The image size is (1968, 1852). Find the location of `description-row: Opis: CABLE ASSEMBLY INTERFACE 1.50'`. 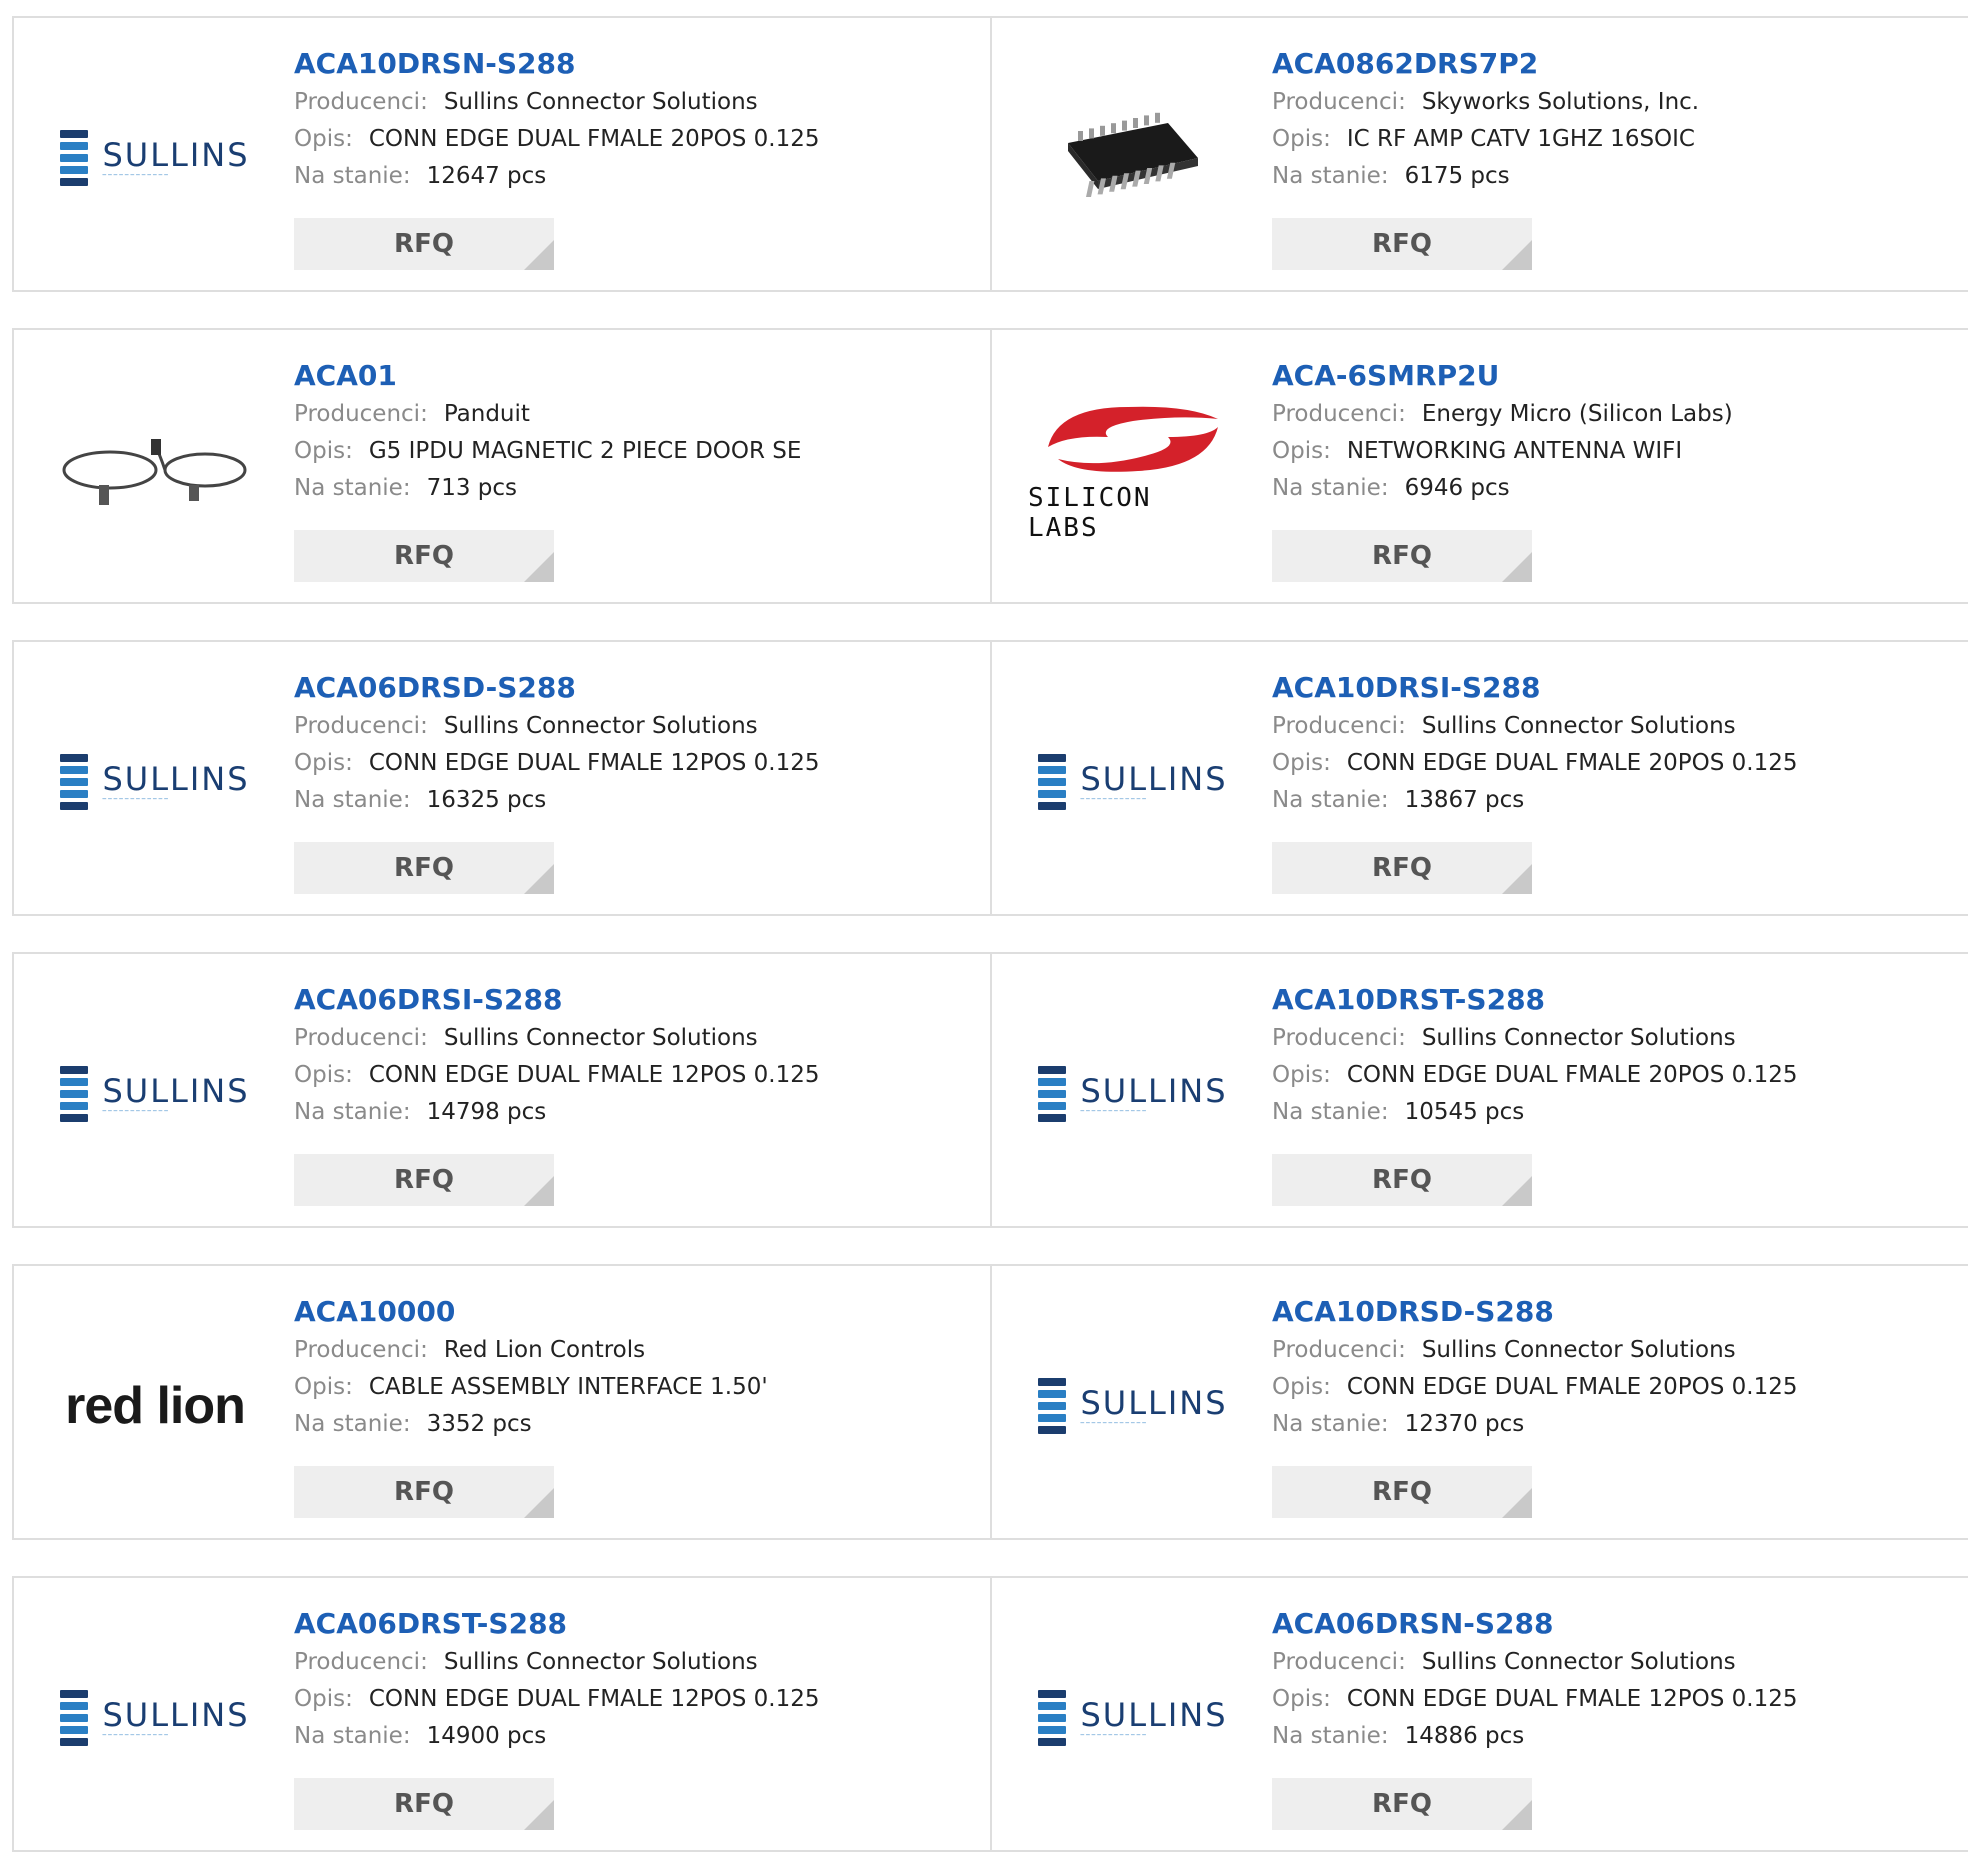

description-row: Opis: CABLE ASSEMBLY INTERFACE 1.50' is located at coordinates (632, 1387).